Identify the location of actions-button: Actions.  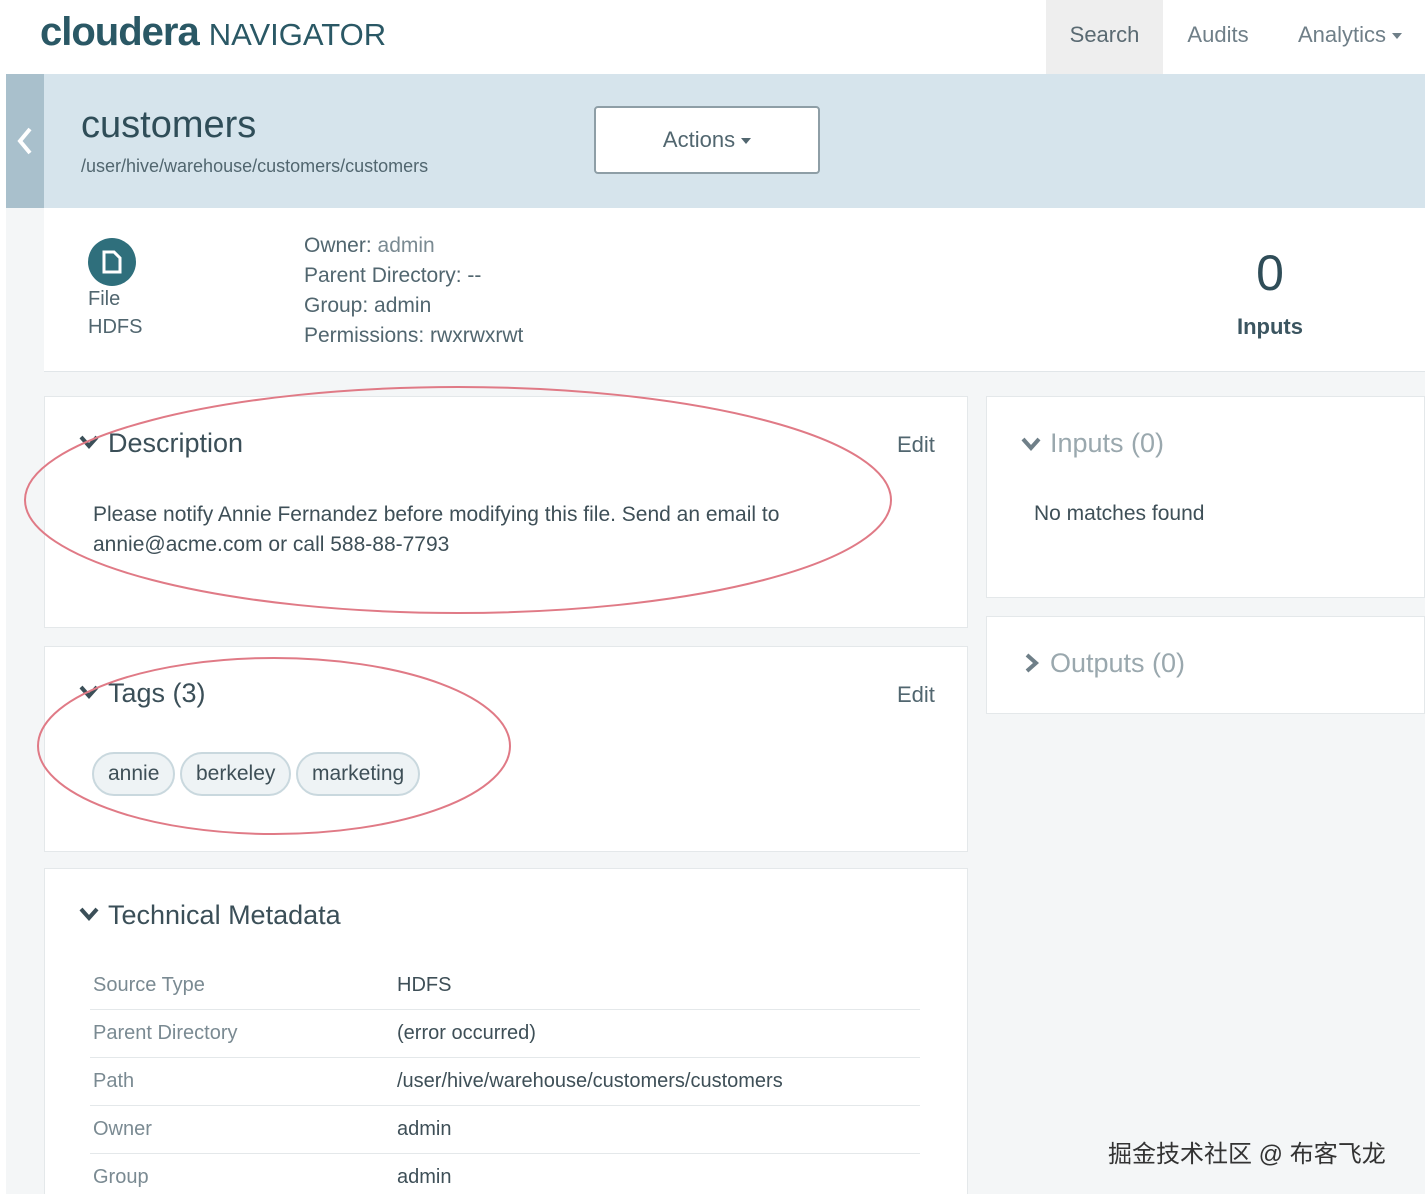
(707, 140).